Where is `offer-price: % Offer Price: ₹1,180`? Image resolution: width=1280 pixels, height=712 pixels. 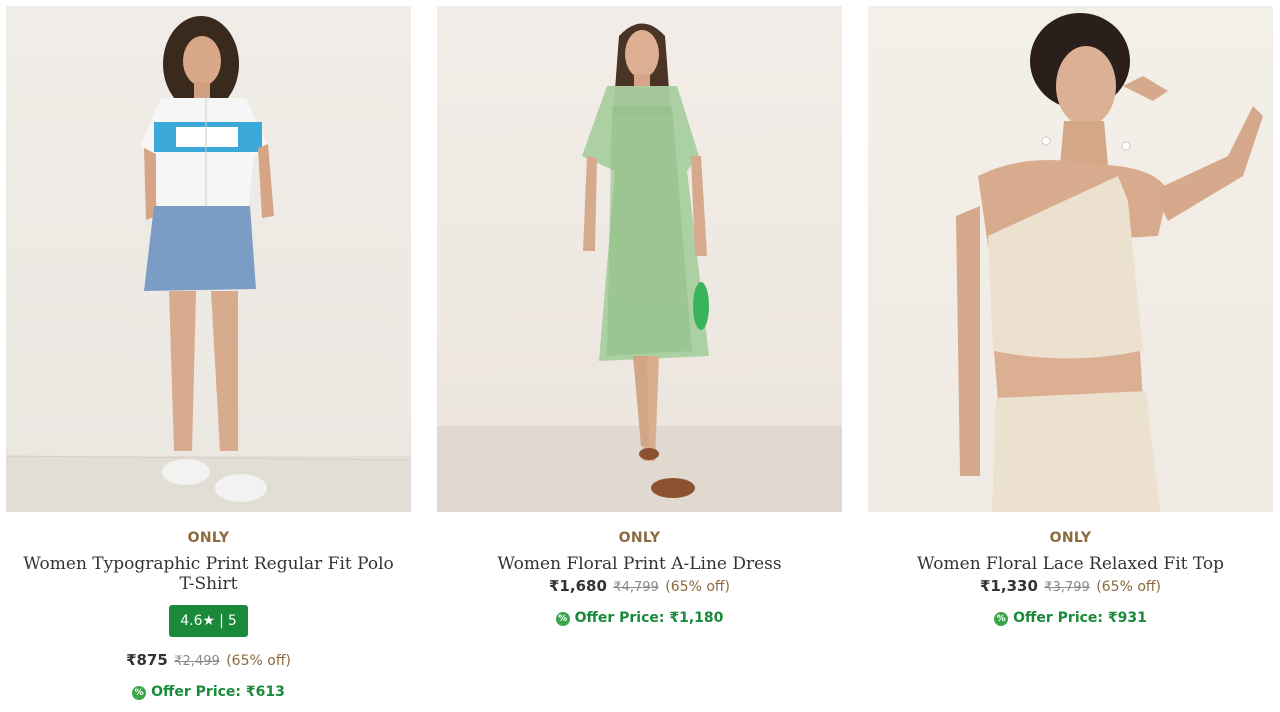 offer-price: % Offer Price: ₹1,180 is located at coordinates (639, 618).